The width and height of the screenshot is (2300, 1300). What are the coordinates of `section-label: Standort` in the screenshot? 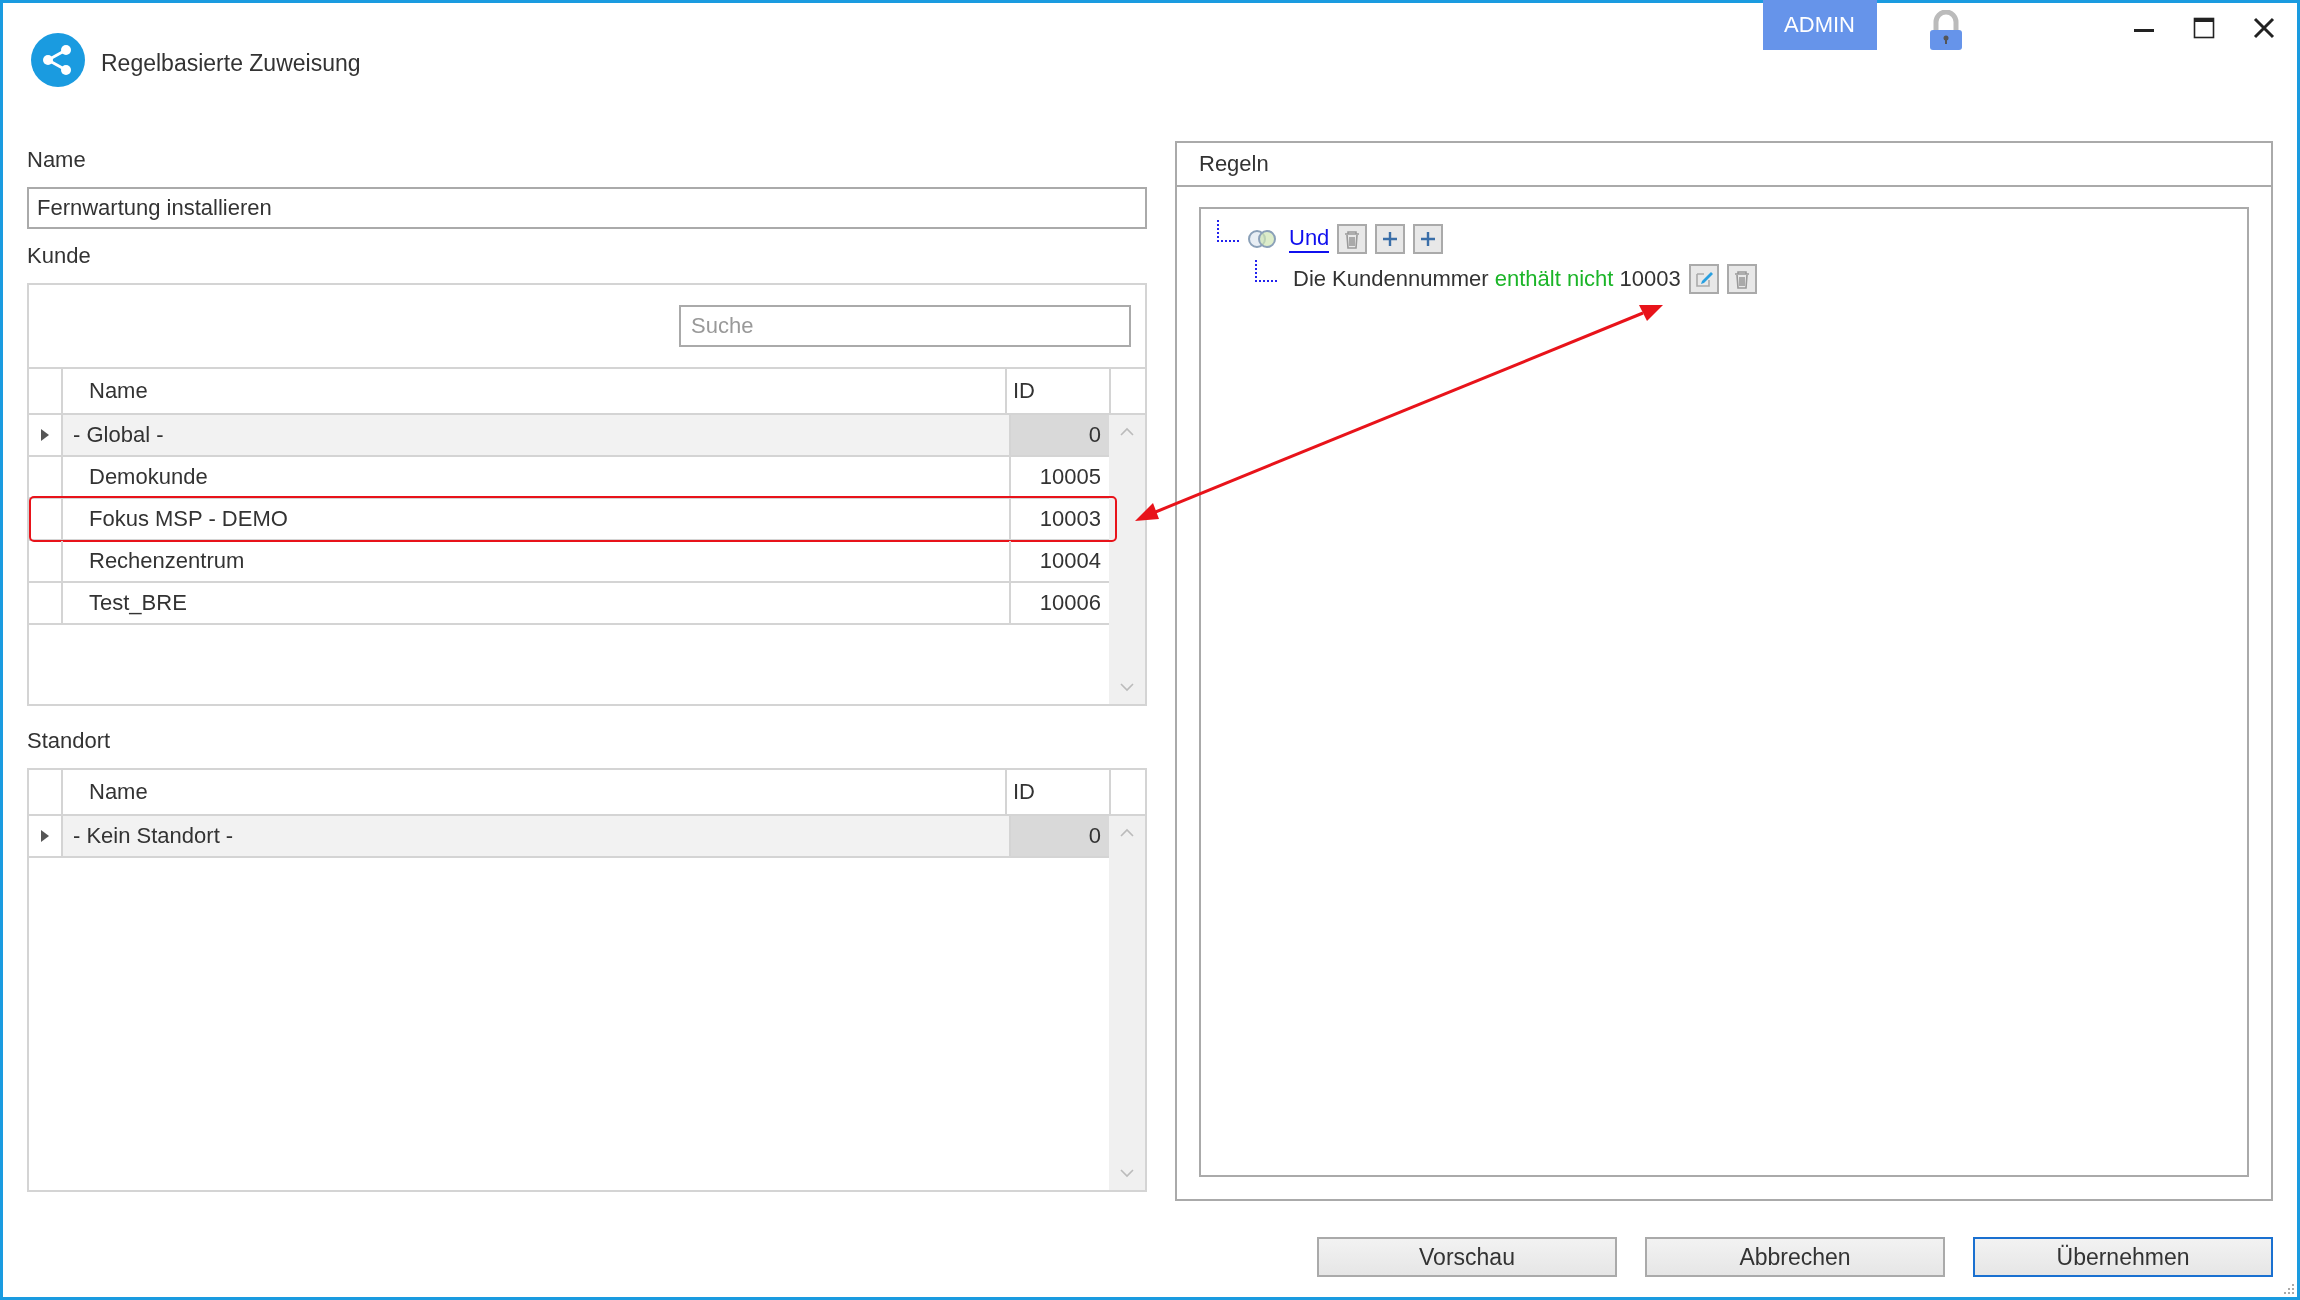 It's located at (69, 741).